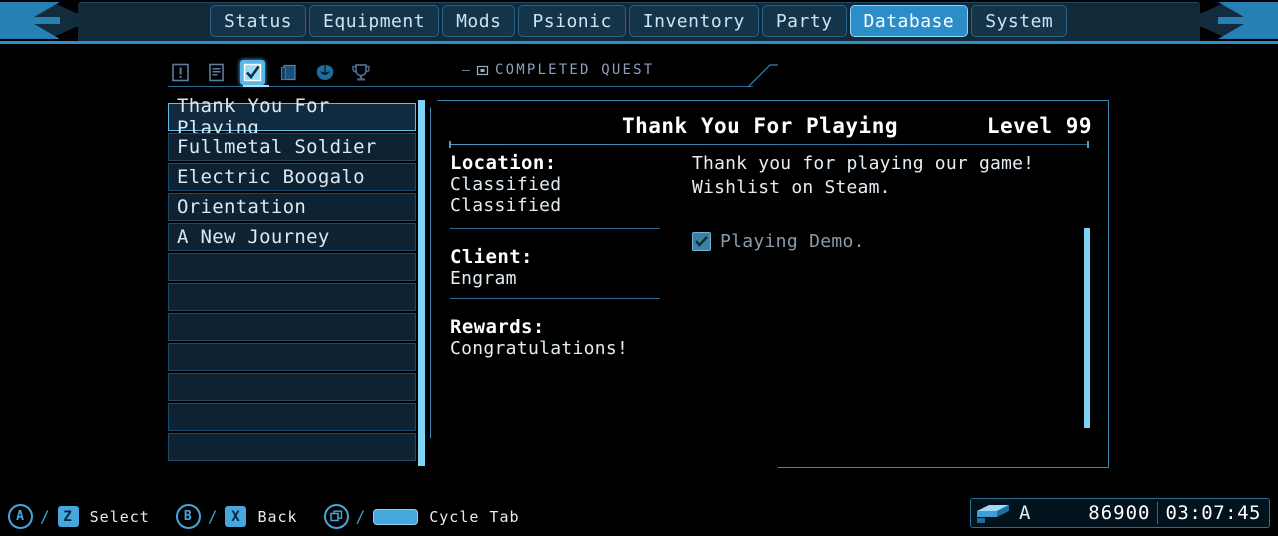 Image resolution: width=1278 pixels, height=536 pixels. I want to click on quest-list-item: Orientation, so click(292, 207).